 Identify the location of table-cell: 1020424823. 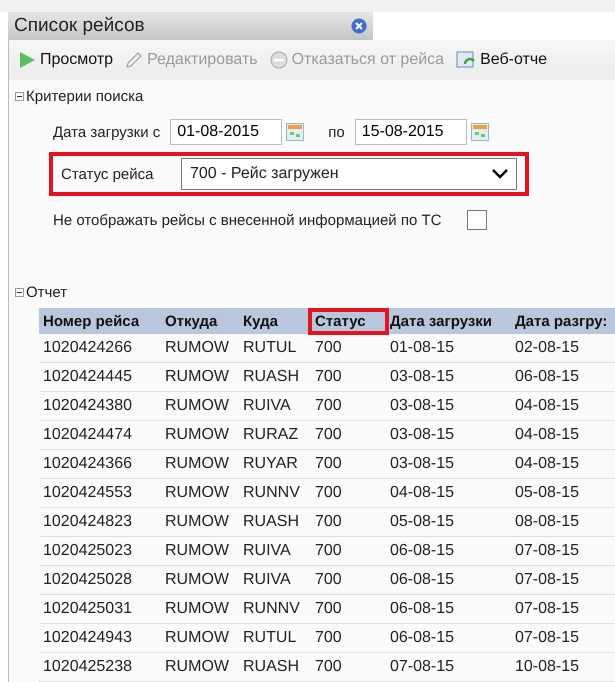
(100, 522).